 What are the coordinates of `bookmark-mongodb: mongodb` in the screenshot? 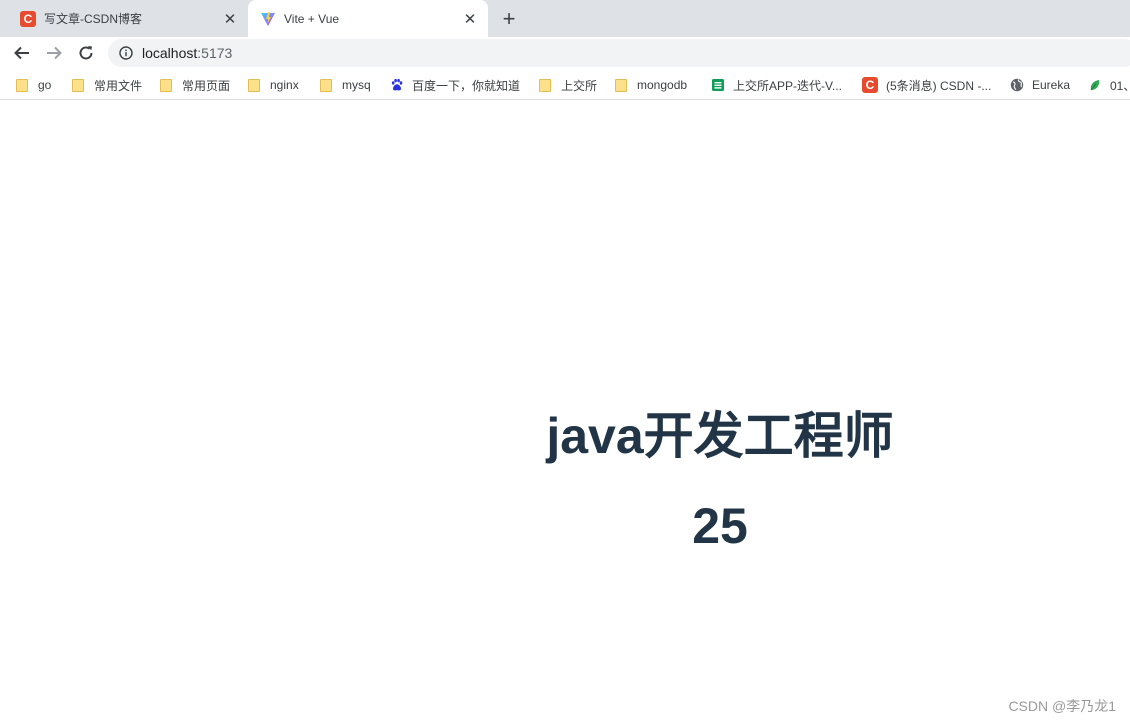 It's located at (651, 85).